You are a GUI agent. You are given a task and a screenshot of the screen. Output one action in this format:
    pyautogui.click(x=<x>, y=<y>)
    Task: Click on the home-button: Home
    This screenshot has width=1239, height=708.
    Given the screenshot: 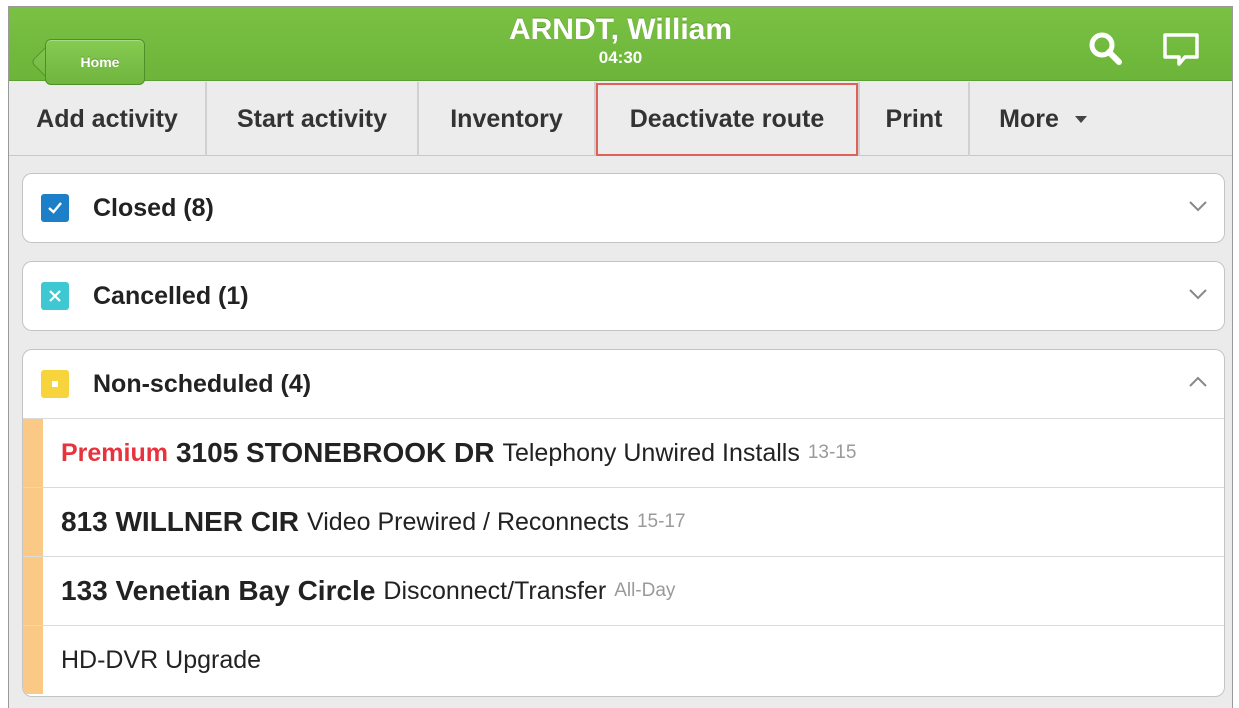 What is the action you would take?
    pyautogui.click(x=95, y=62)
    